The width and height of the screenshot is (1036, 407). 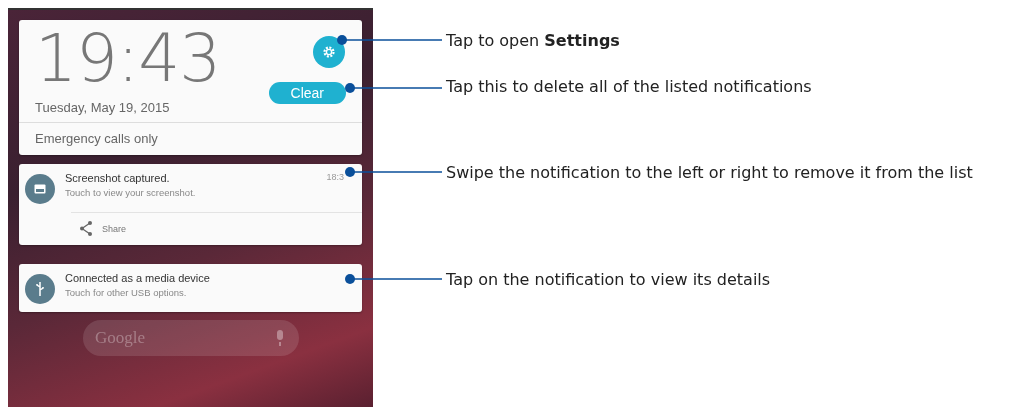 I want to click on callout-text: Tap this to delete all of the listed notifications, so click(x=629, y=87).